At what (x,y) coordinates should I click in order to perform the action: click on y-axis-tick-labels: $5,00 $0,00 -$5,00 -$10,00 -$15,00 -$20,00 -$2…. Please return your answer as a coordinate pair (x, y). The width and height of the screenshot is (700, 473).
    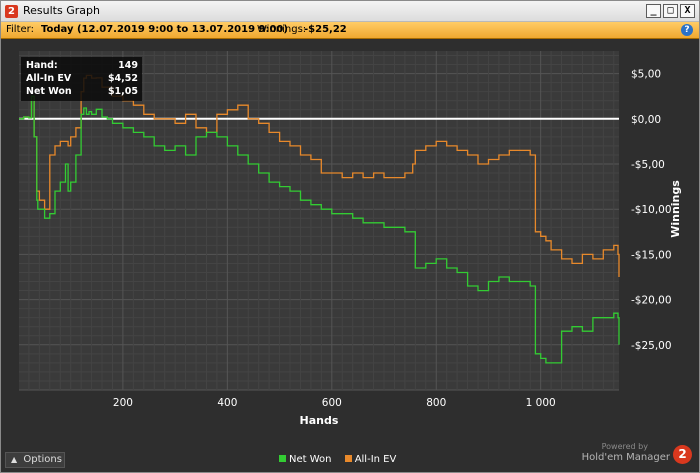
    Looking at the image, I should click on (651, 210).